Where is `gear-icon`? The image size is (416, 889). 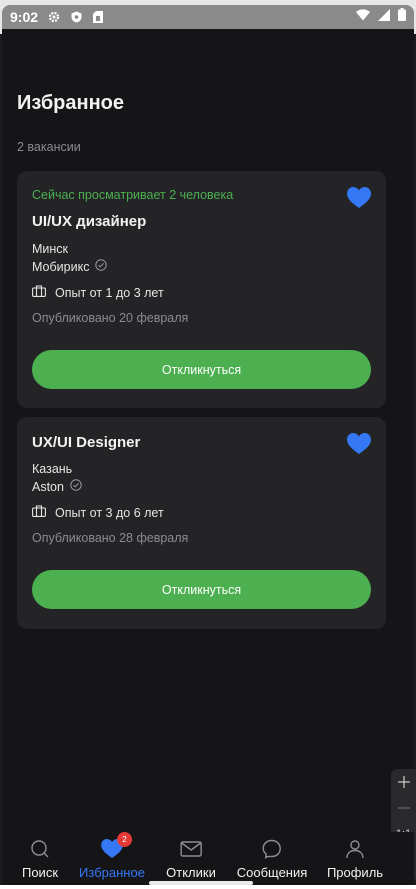
gear-icon is located at coordinates (54, 17).